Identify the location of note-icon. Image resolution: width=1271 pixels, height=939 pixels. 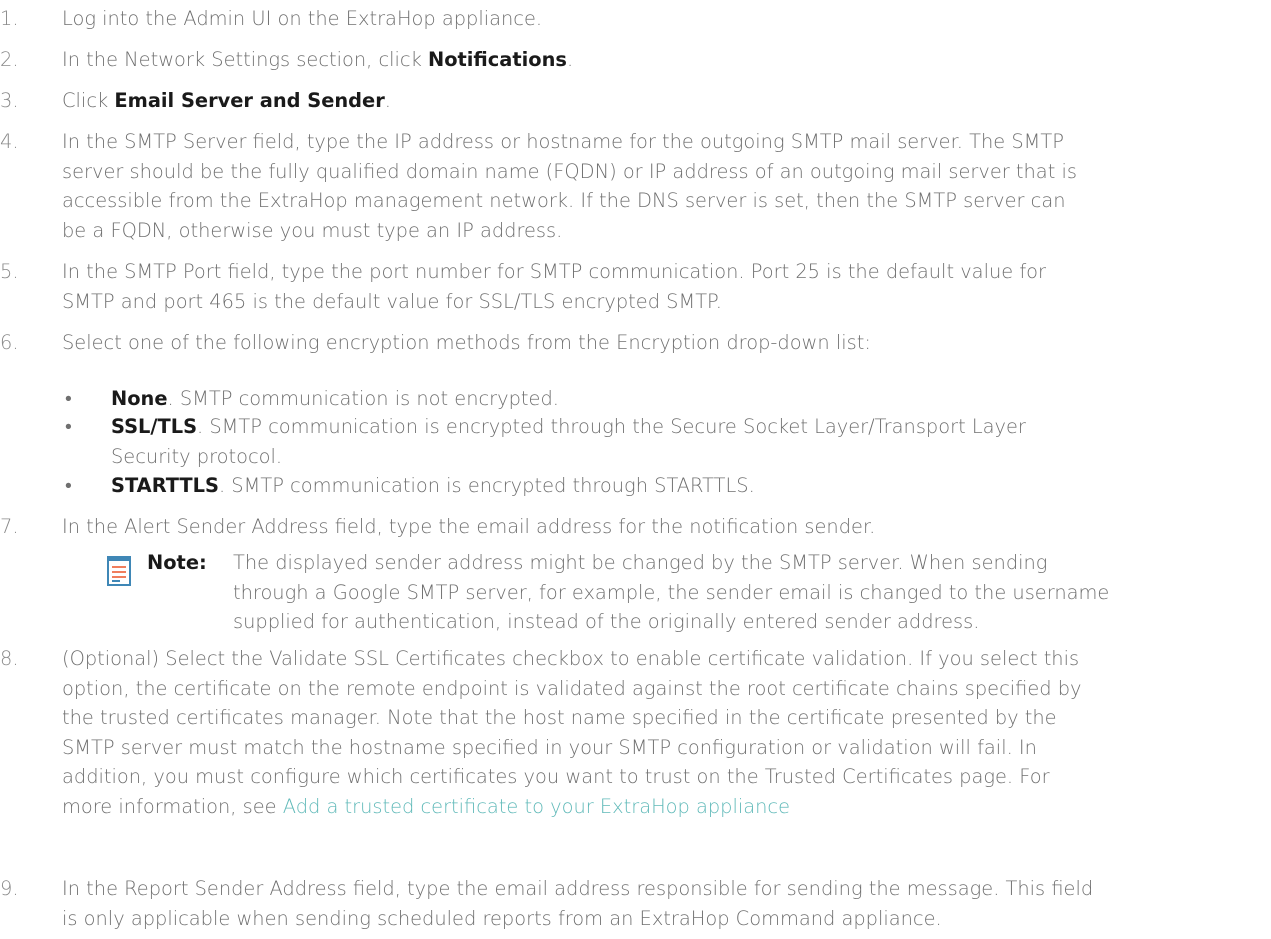
(119, 571).